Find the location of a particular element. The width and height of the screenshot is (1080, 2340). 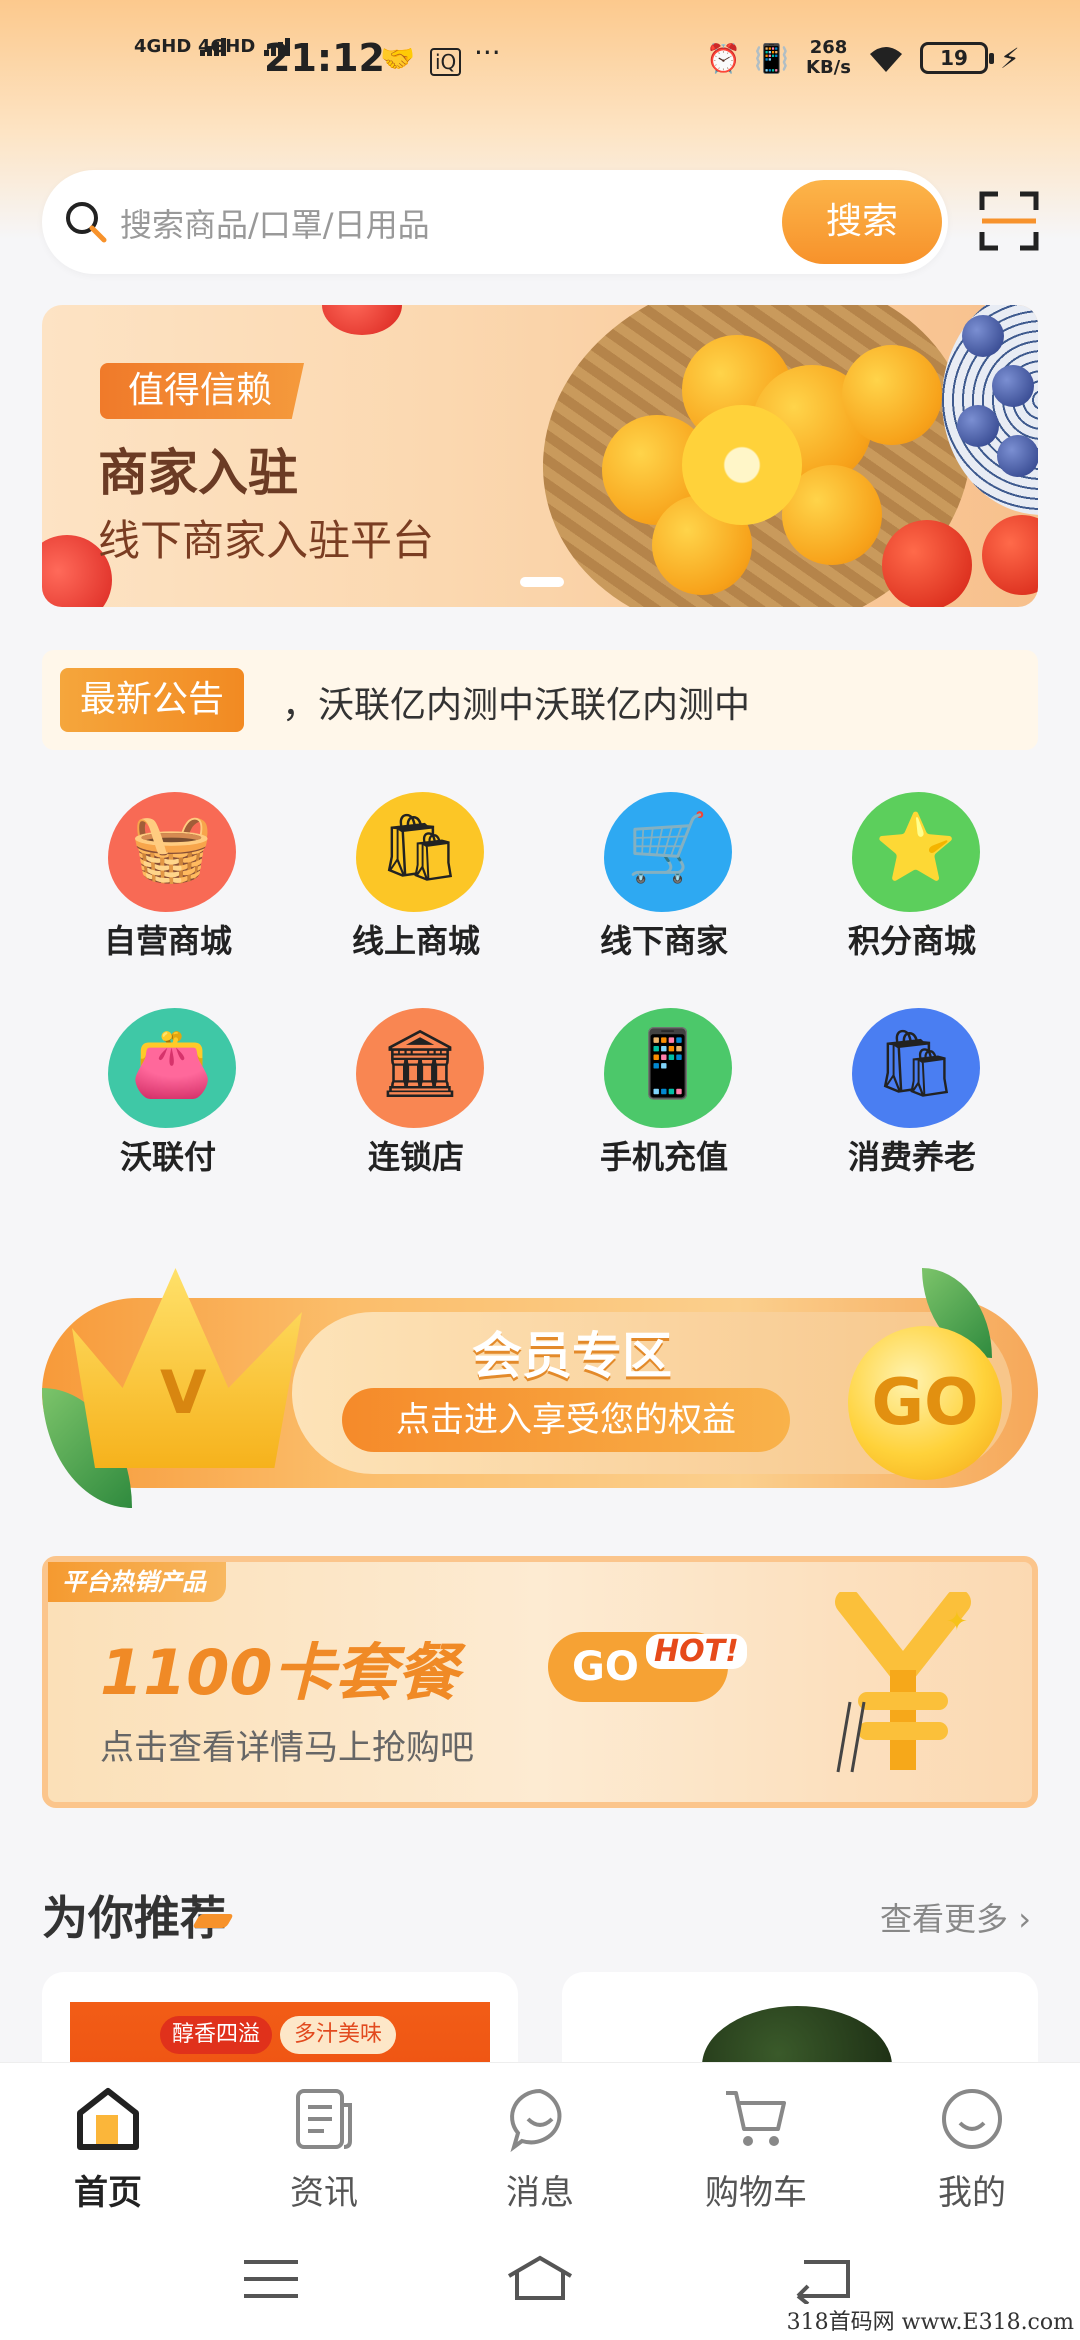

view-more-link: 查看更多 › is located at coordinates (955, 1917).